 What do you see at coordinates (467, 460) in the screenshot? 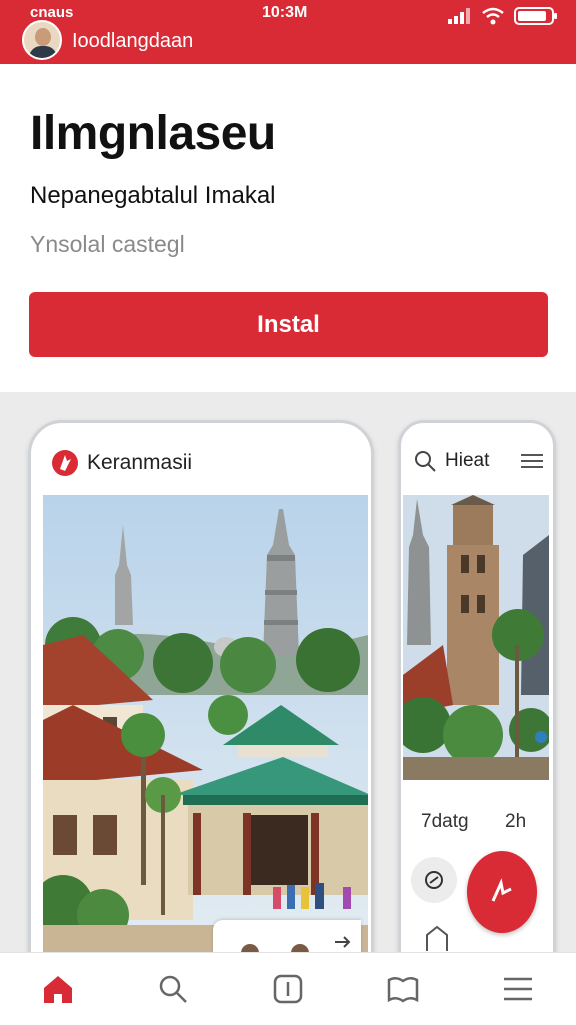
I see `phone2-search-label: Hieat` at bounding box center [467, 460].